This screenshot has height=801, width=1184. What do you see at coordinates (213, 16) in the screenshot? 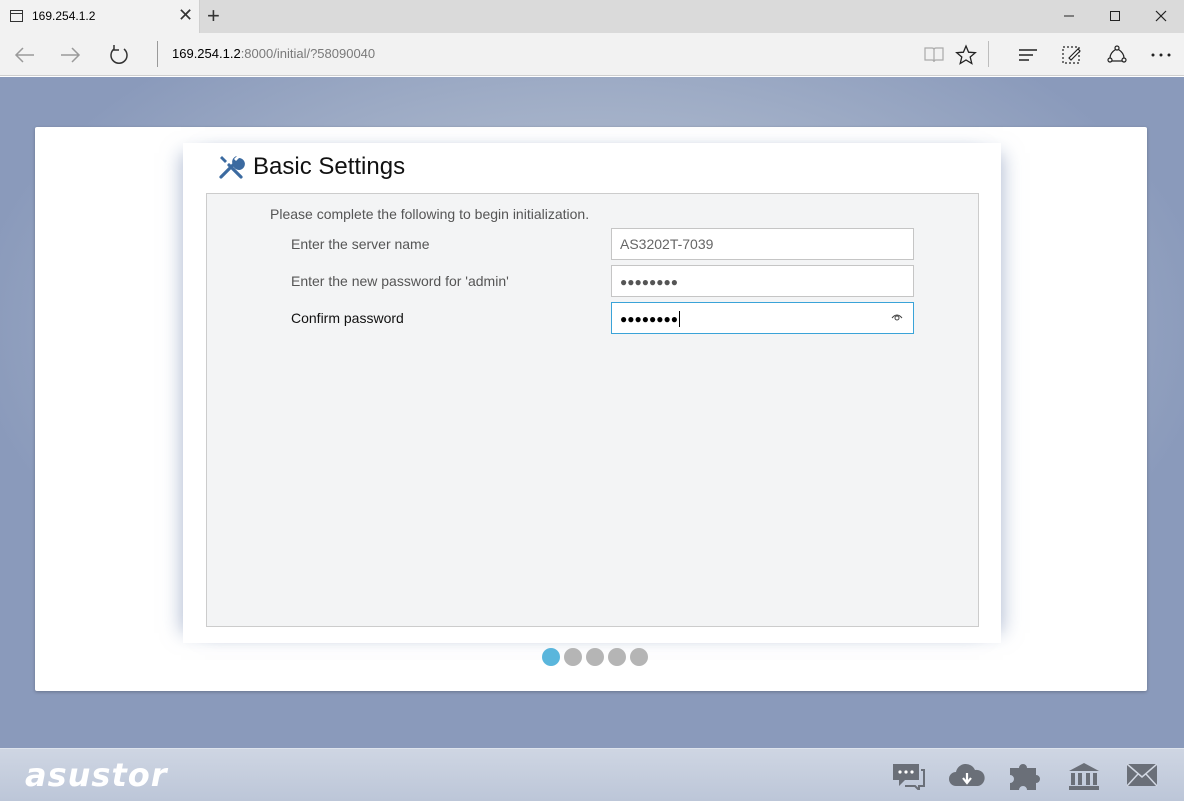
I see `new-tab-button: +` at bounding box center [213, 16].